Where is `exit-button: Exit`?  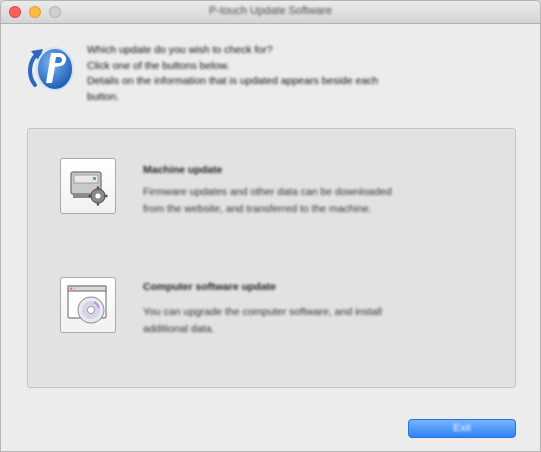
exit-button: Exit is located at coordinates (462, 428).